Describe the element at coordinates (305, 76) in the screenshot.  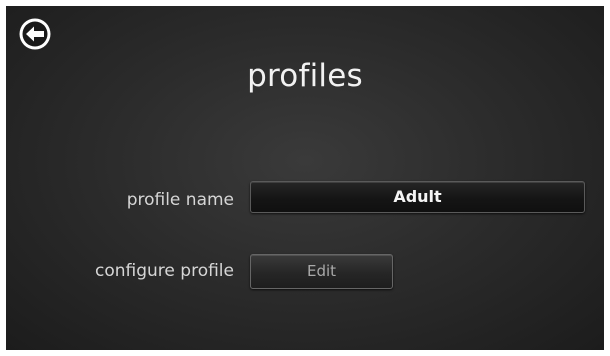
I see `page-title: profiles` at that location.